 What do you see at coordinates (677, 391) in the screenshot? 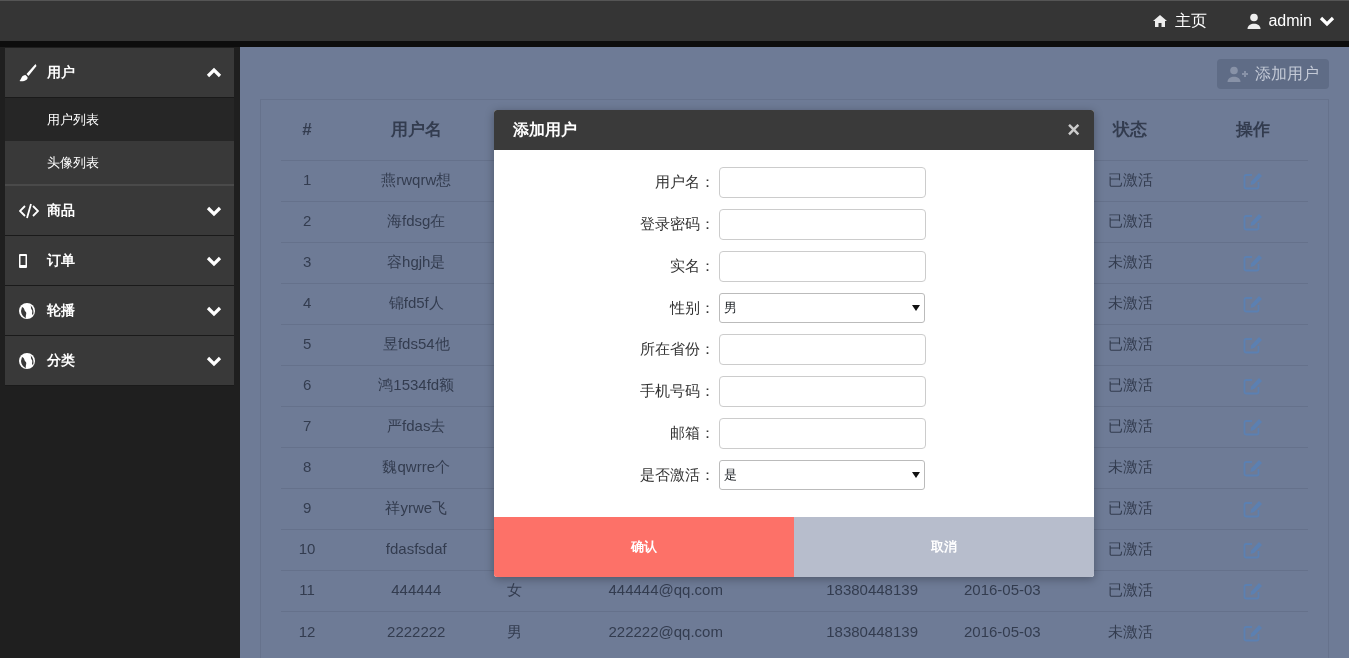
I see `field-label: 手机号码：` at bounding box center [677, 391].